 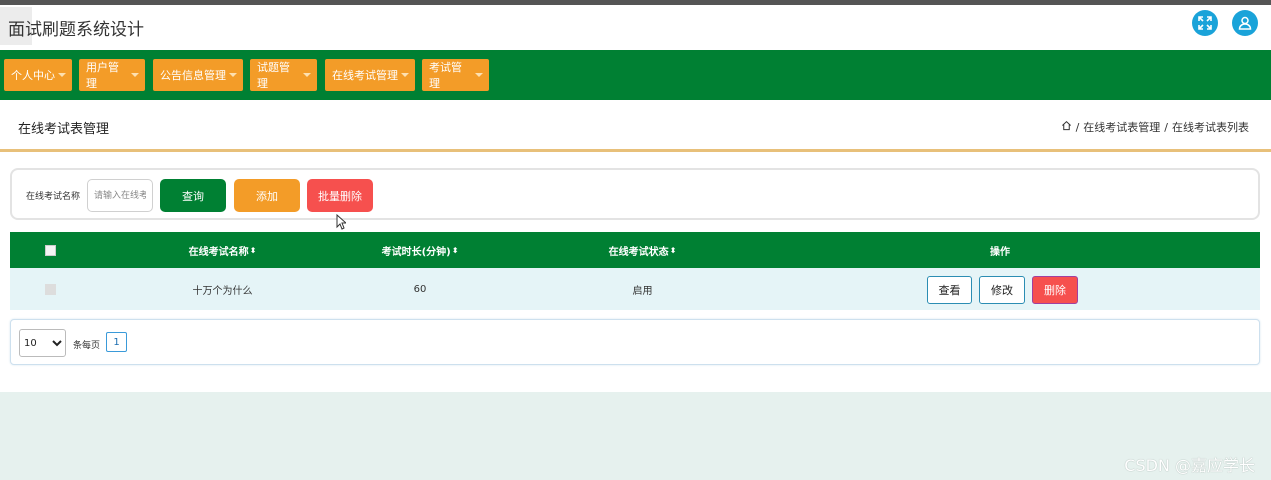 I want to click on nav-item-online-exam-management: 在线考试管理, so click(x=370, y=75).